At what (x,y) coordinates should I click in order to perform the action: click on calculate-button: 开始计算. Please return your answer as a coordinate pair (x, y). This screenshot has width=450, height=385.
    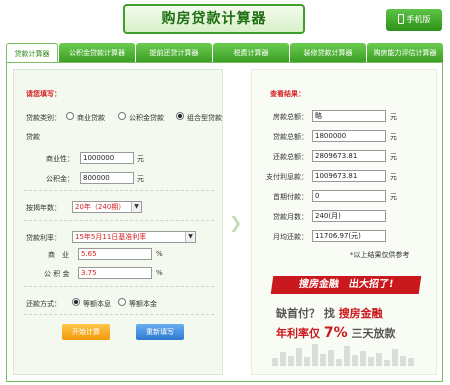
    Looking at the image, I should click on (86, 332).